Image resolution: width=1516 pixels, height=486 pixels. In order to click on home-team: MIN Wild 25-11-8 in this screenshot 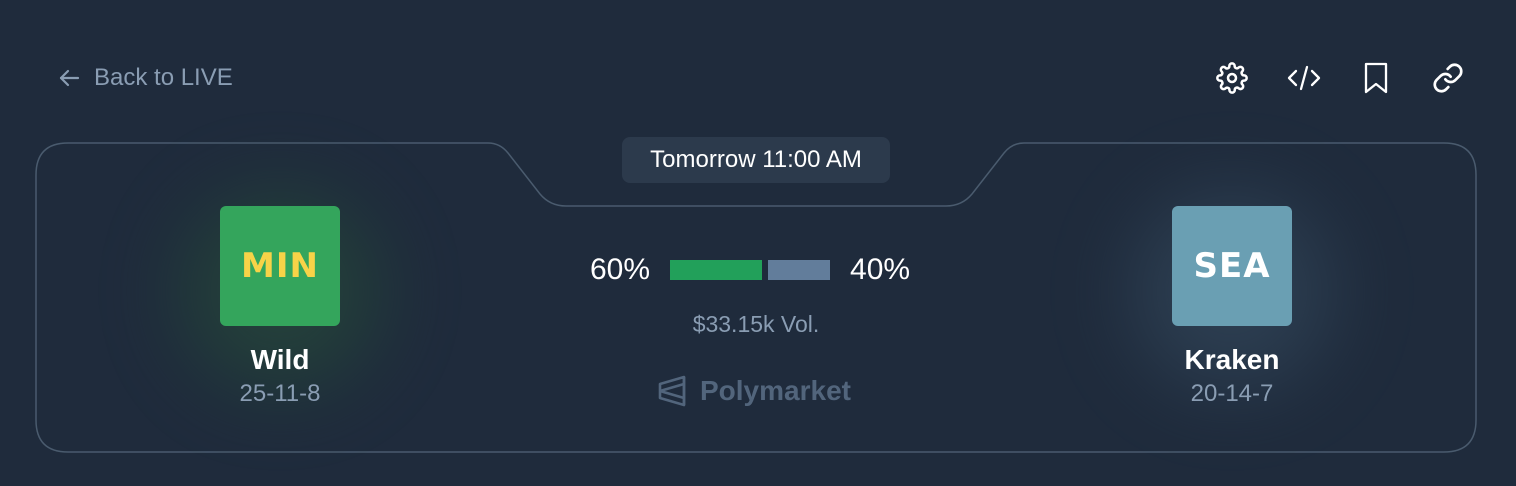, I will do `click(280, 291)`.